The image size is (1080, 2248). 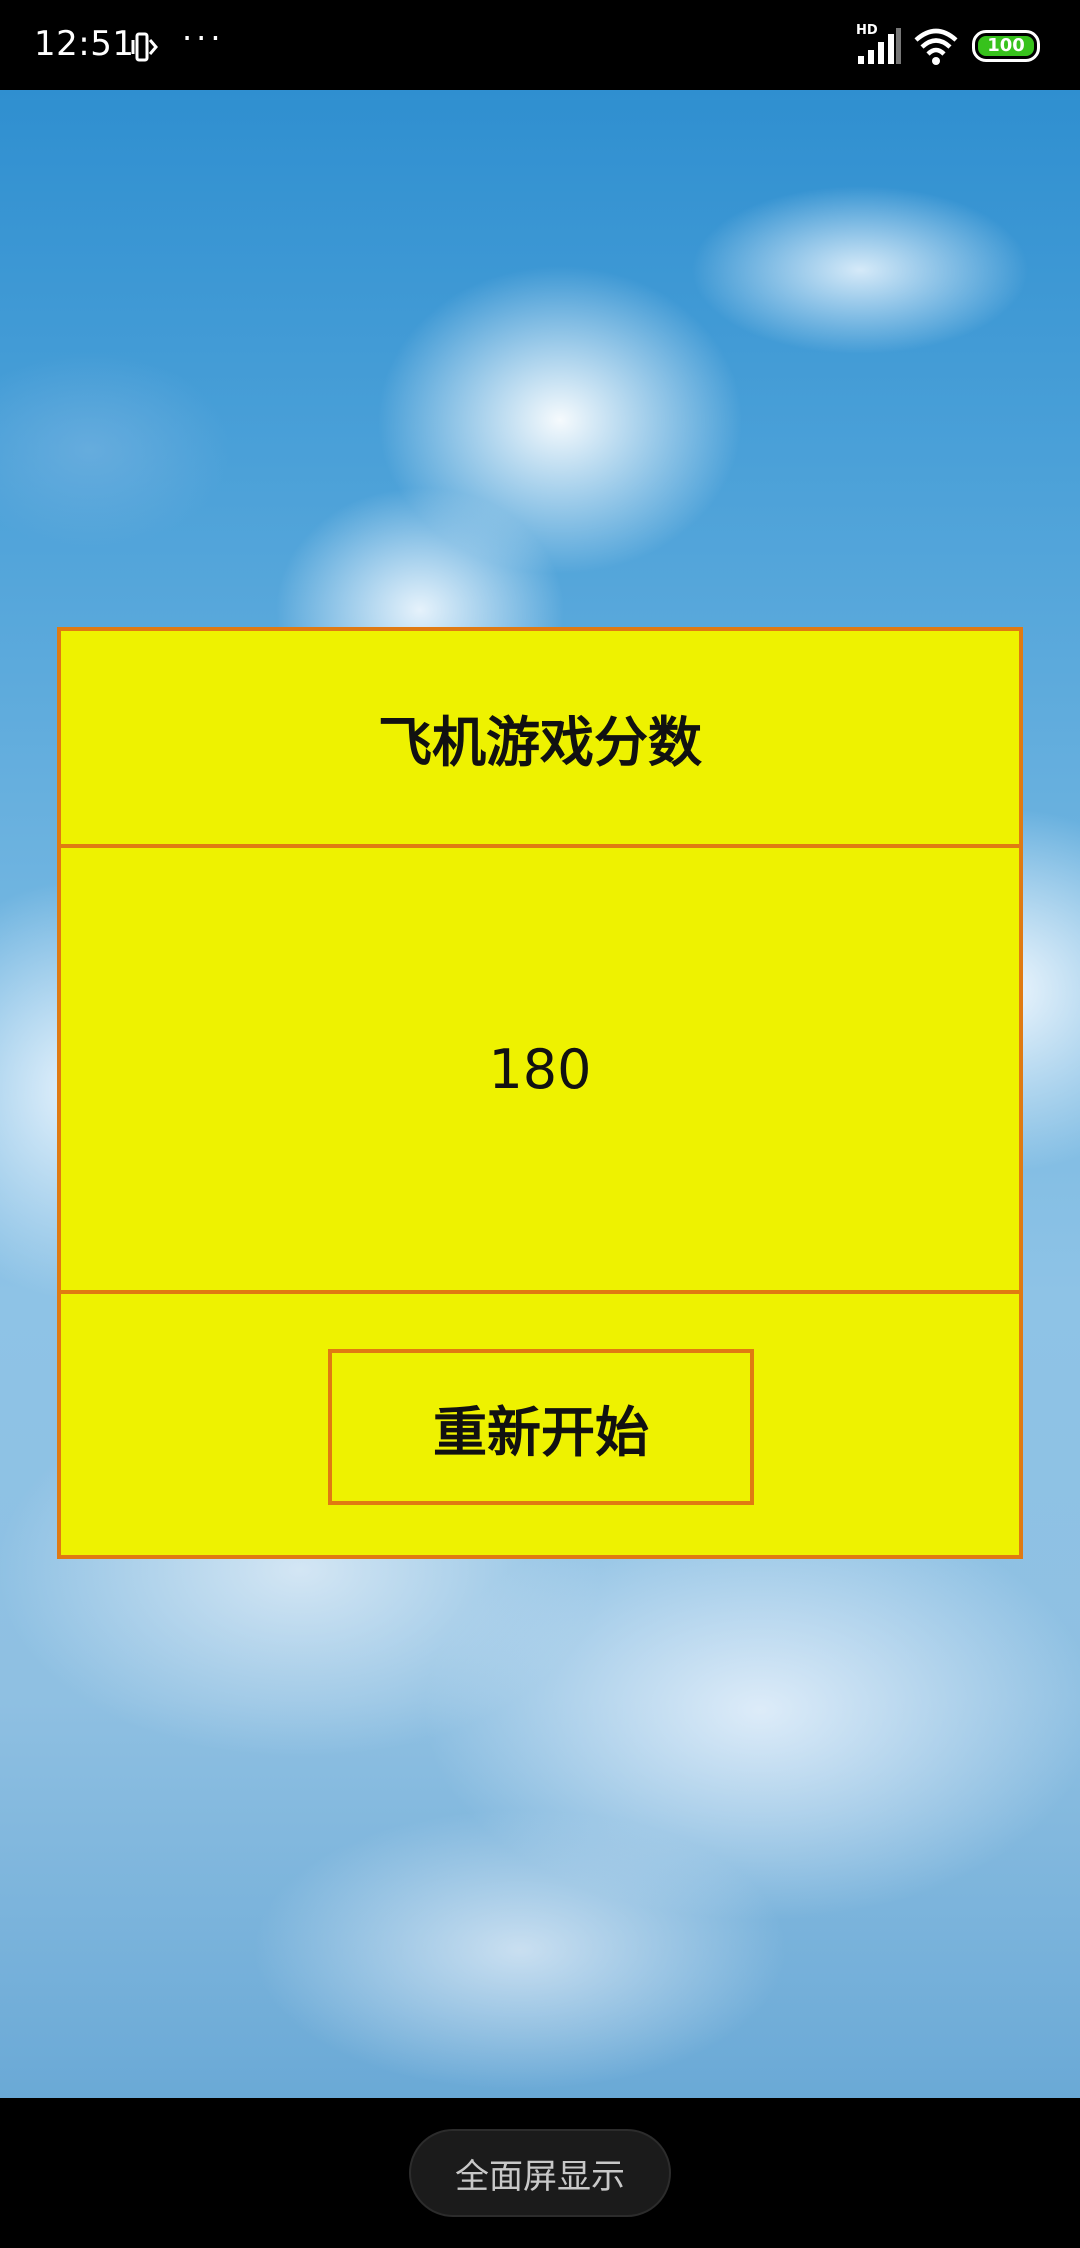 I want to click on battery-level: 100, so click(x=1006, y=46).